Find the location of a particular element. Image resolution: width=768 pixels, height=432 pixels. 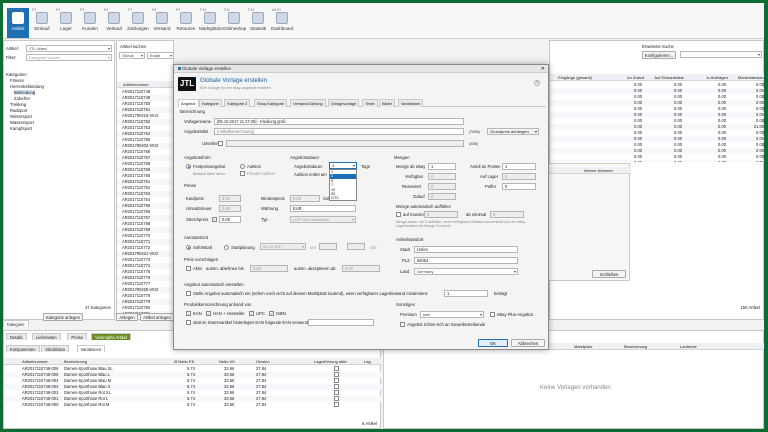

schliessen-button: Schließen is located at coordinates (609, 274).